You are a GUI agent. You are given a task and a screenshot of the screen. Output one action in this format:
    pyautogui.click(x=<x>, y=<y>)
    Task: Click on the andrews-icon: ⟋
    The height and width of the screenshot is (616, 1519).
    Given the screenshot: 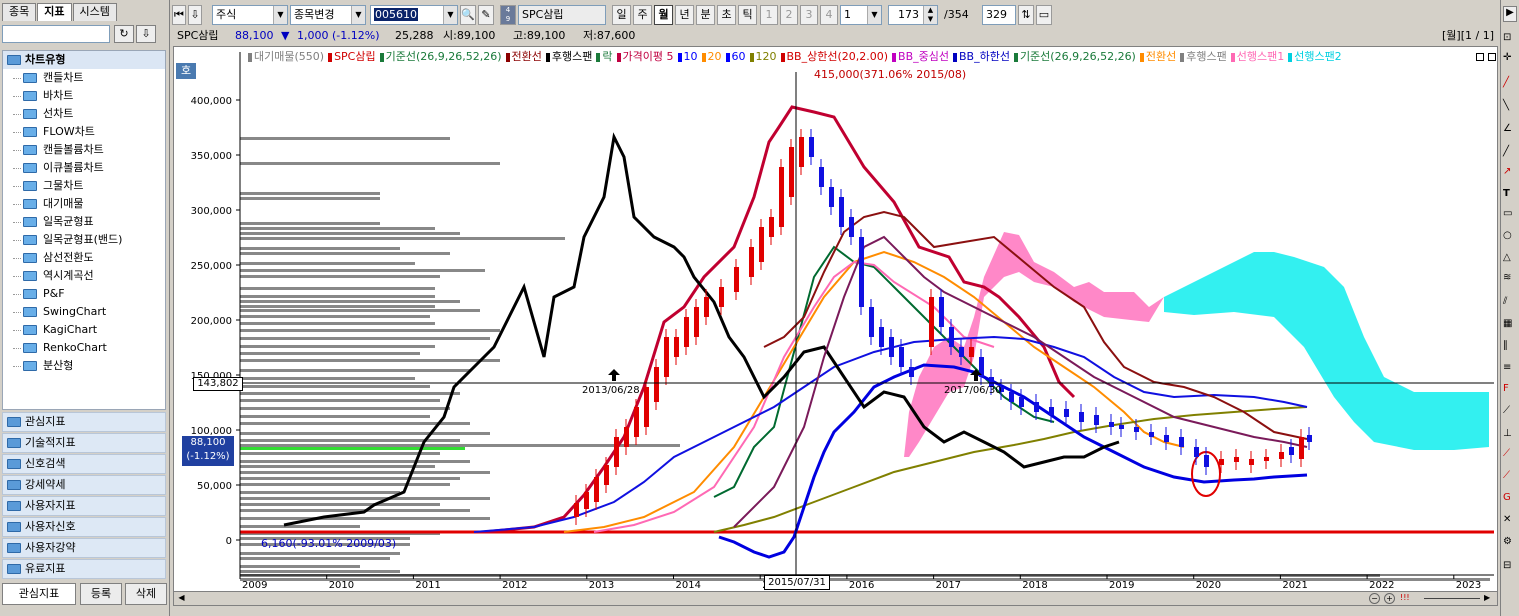 What is the action you would take?
    pyautogui.click(x=1506, y=453)
    